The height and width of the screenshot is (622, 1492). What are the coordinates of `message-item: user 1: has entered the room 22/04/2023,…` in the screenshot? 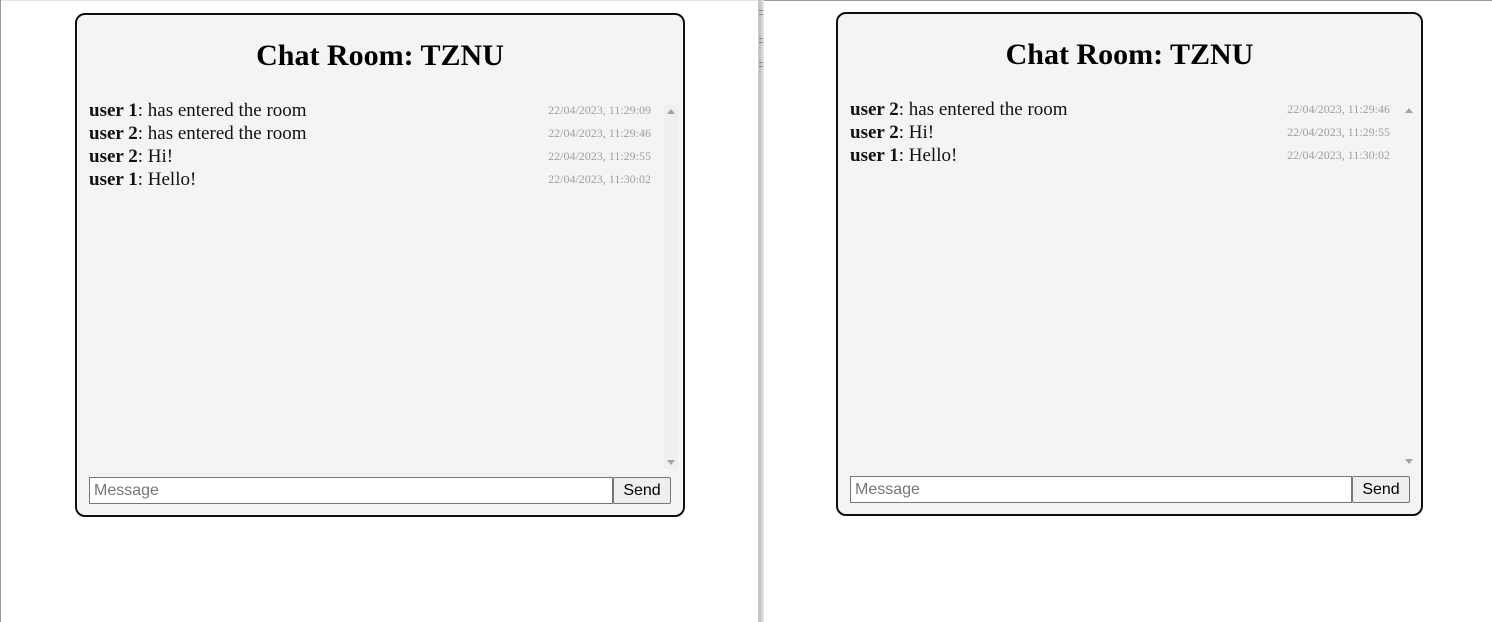 It's located at (370, 112).